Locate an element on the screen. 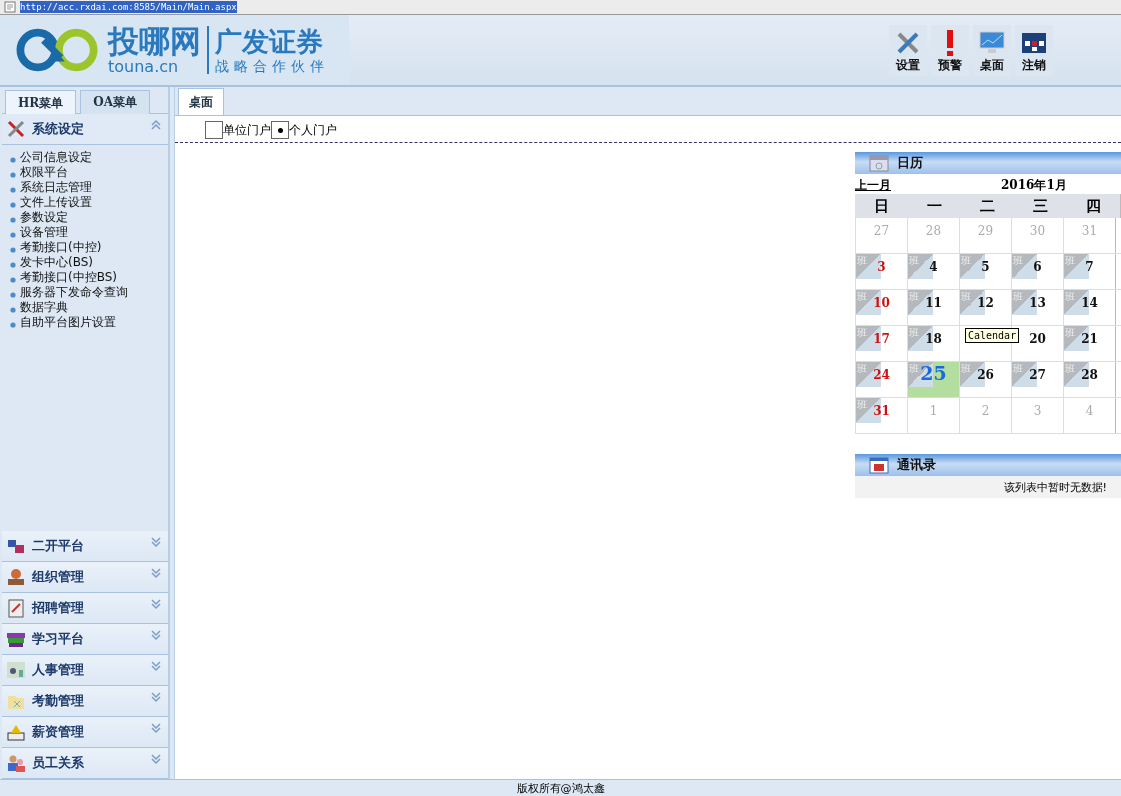 The width and height of the screenshot is (1121, 796). menu-link: 文件上传设置 is located at coordinates (56, 202).